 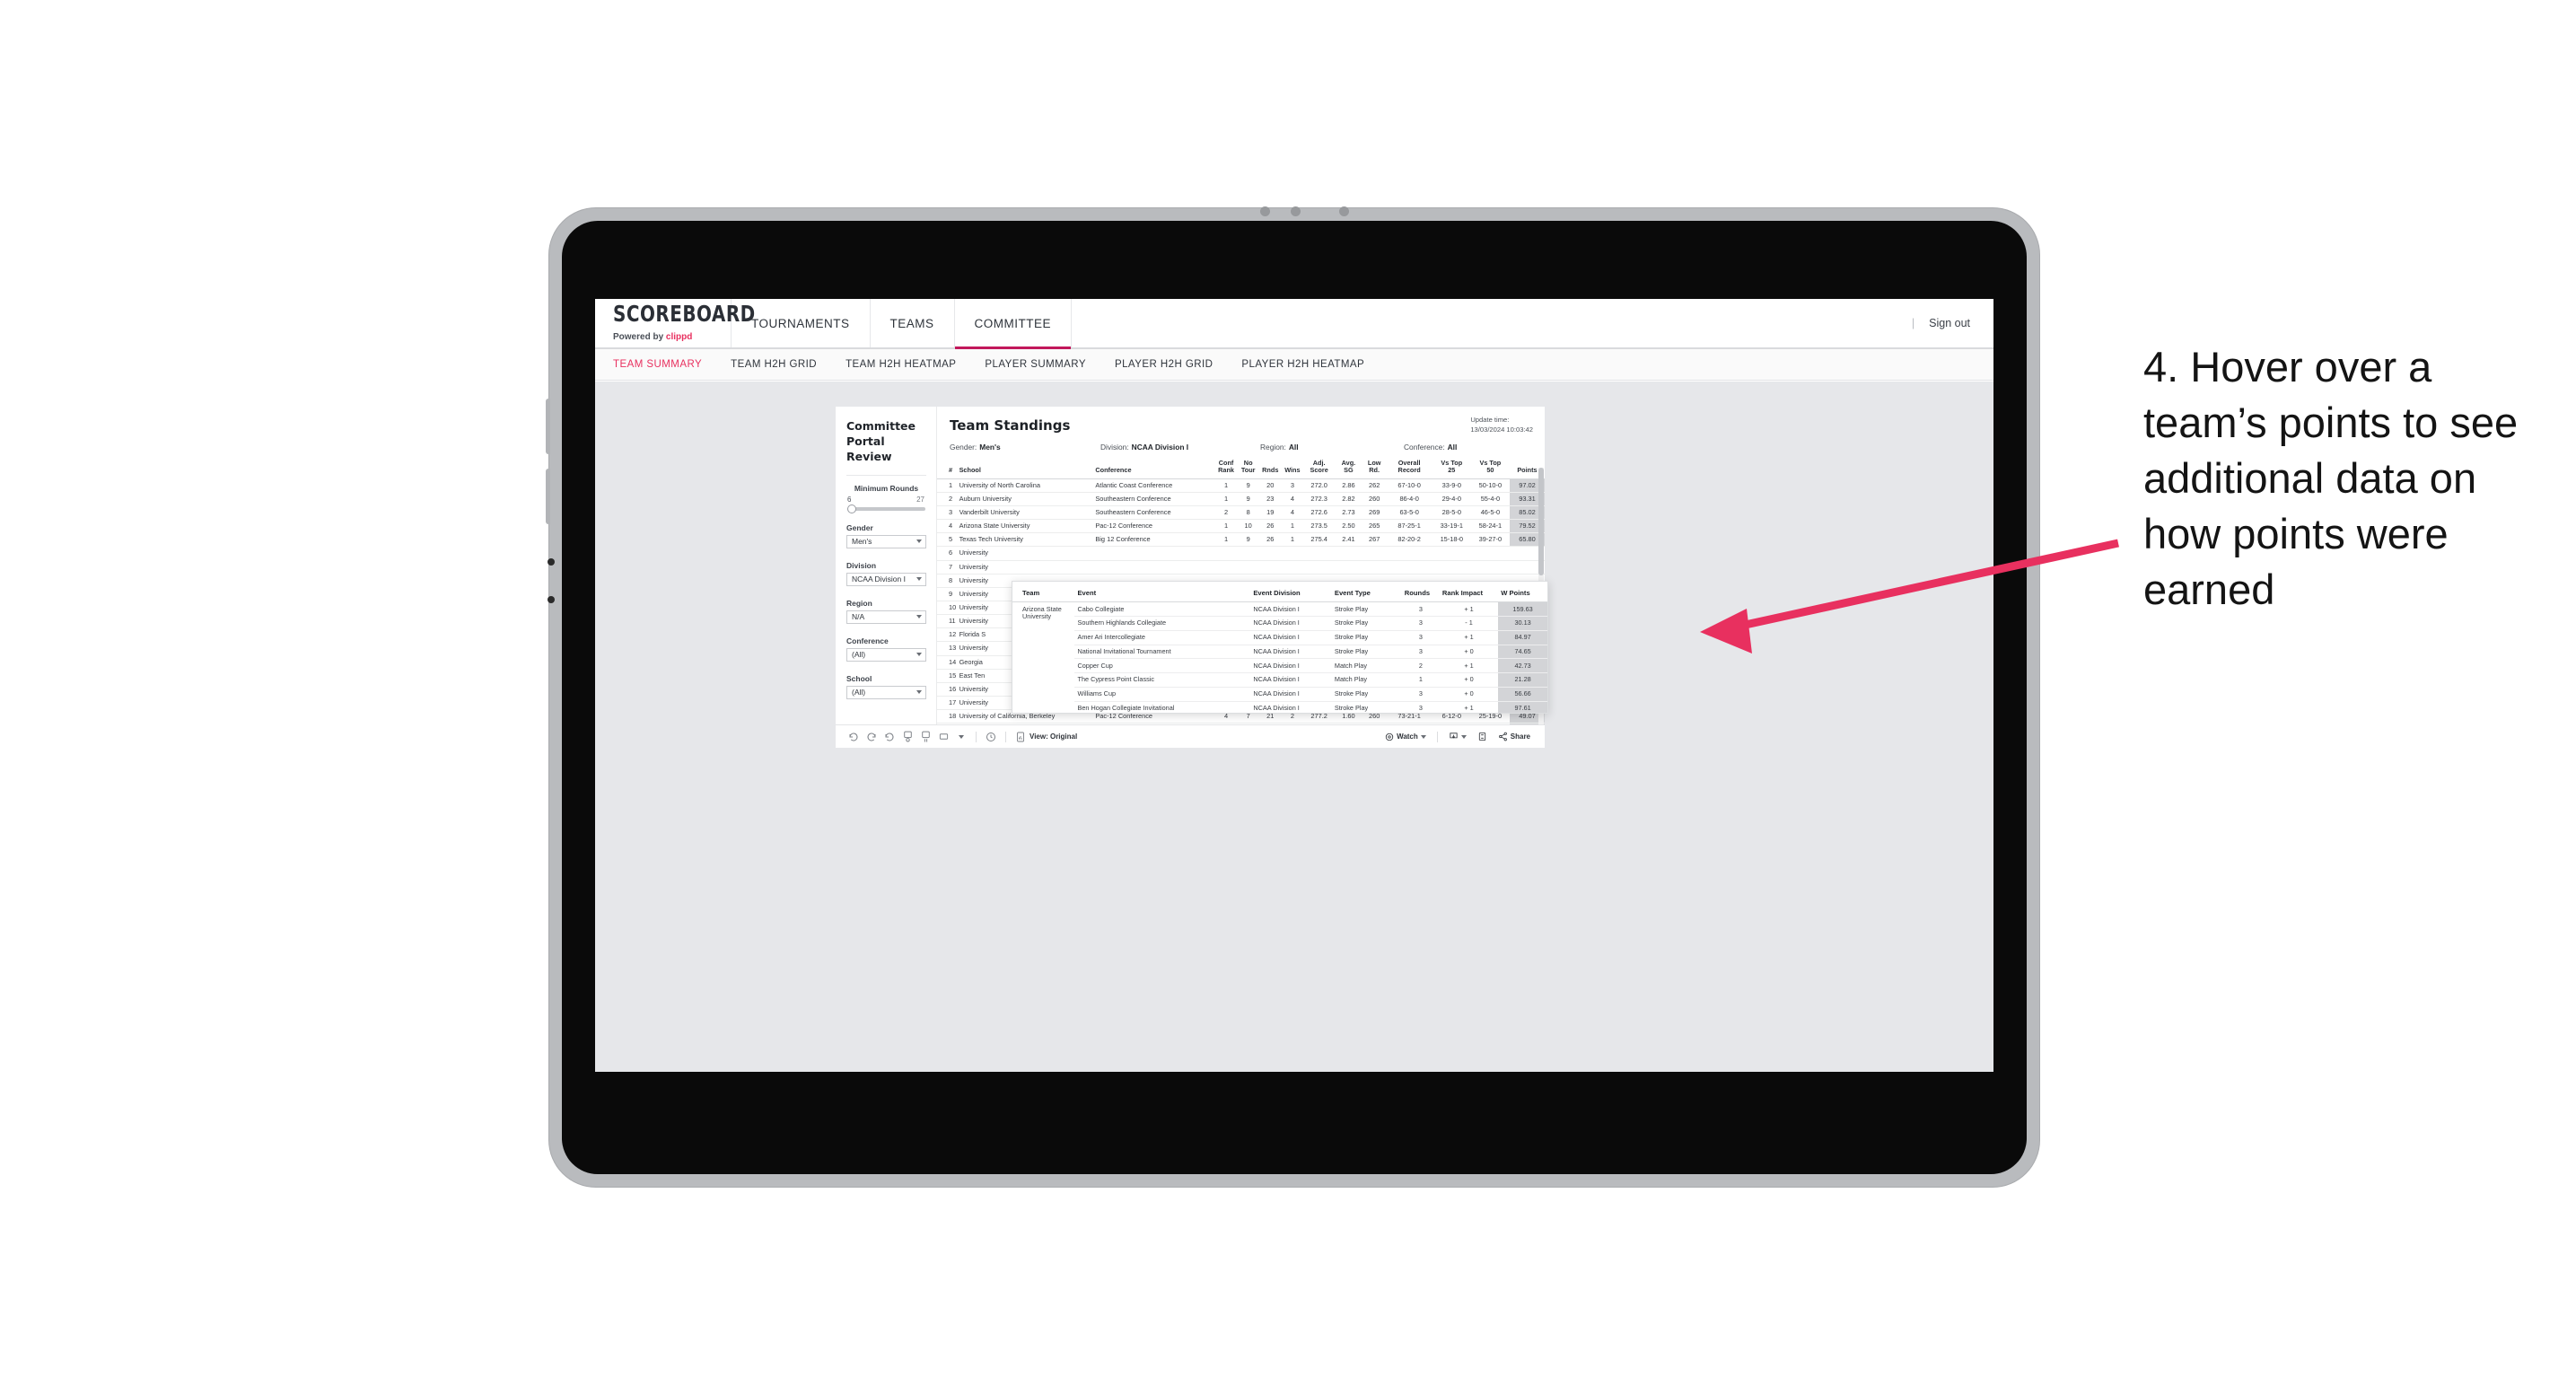 I want to click on table-row: 6 University, so click(x=1241, y=553).